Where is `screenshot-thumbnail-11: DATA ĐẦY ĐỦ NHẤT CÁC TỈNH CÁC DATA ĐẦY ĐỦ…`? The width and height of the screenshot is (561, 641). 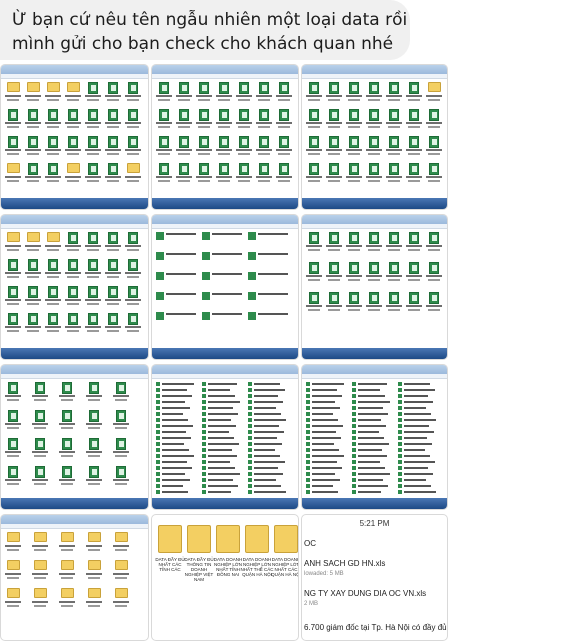 screenshot-thumbnail-11: DATA ĐẦY ĐỦ NHẤT CÁC TỈNH CÁC DATA ĐẦY ĐỦ… is located at coordinates (225, 577).